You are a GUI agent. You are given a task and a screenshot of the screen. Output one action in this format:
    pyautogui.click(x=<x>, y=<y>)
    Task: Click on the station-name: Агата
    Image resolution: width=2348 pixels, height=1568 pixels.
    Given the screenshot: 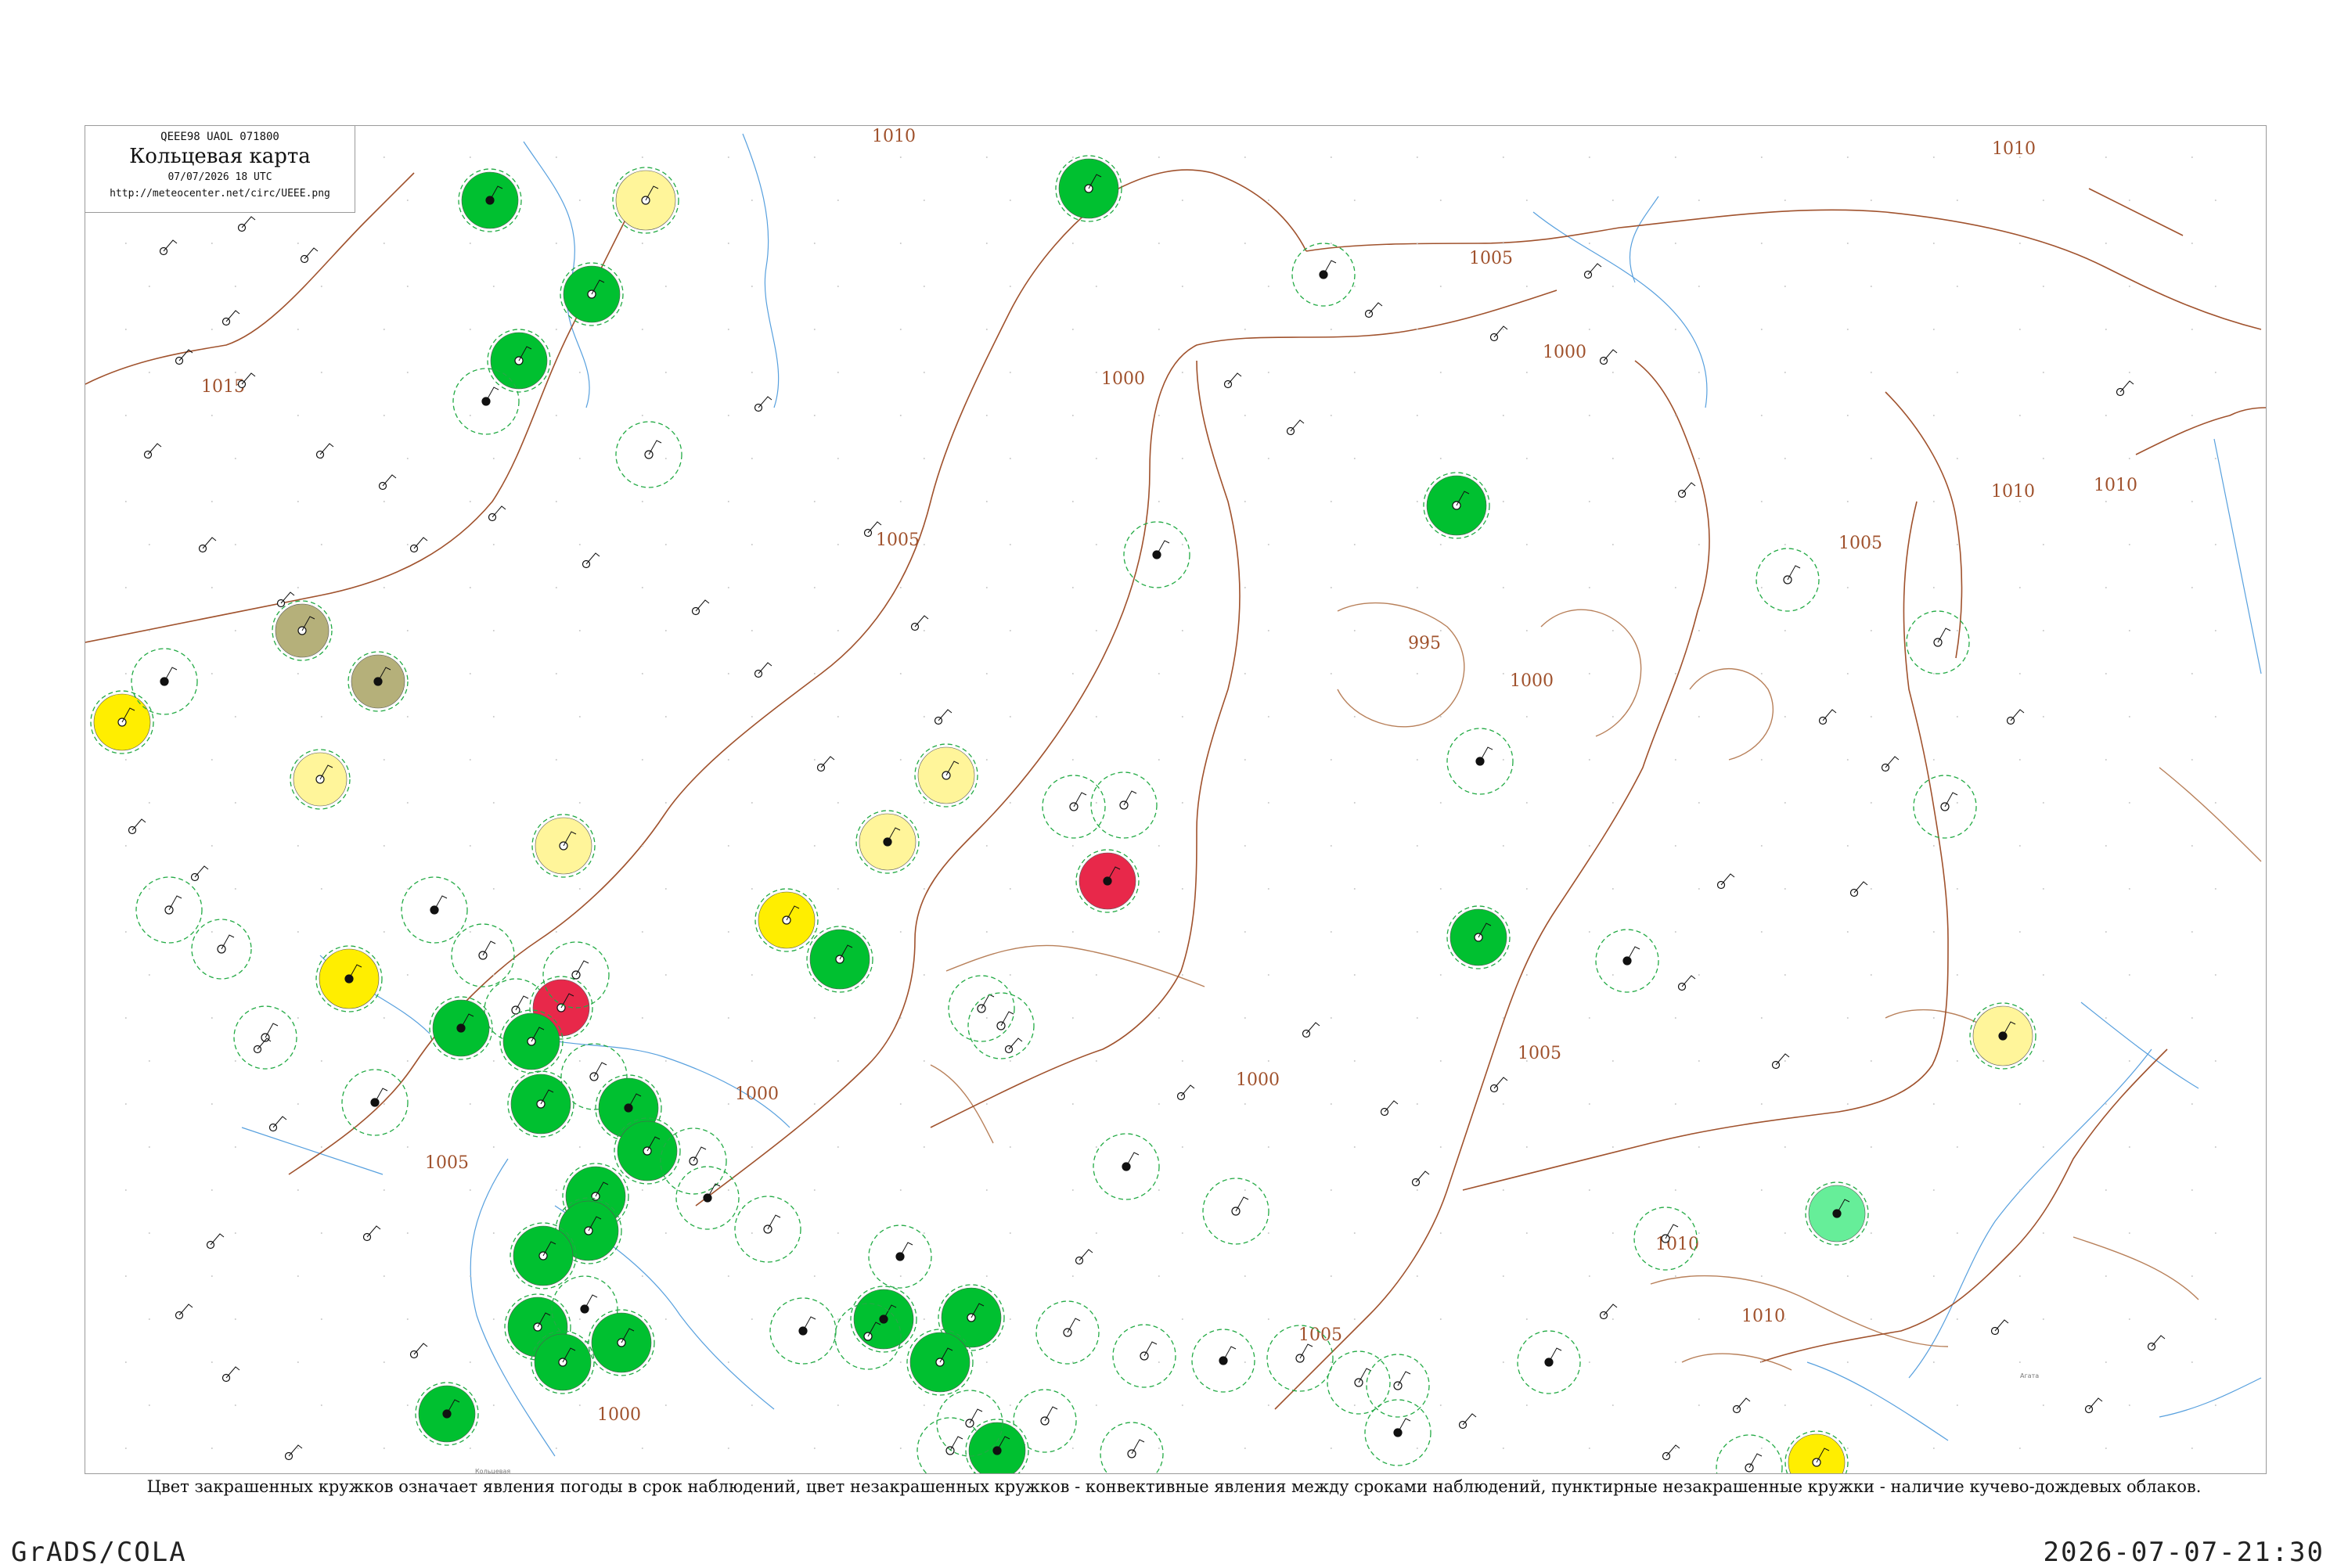 What is the action you would take?
    pyautogui.click(x=2029, y=1376)
    